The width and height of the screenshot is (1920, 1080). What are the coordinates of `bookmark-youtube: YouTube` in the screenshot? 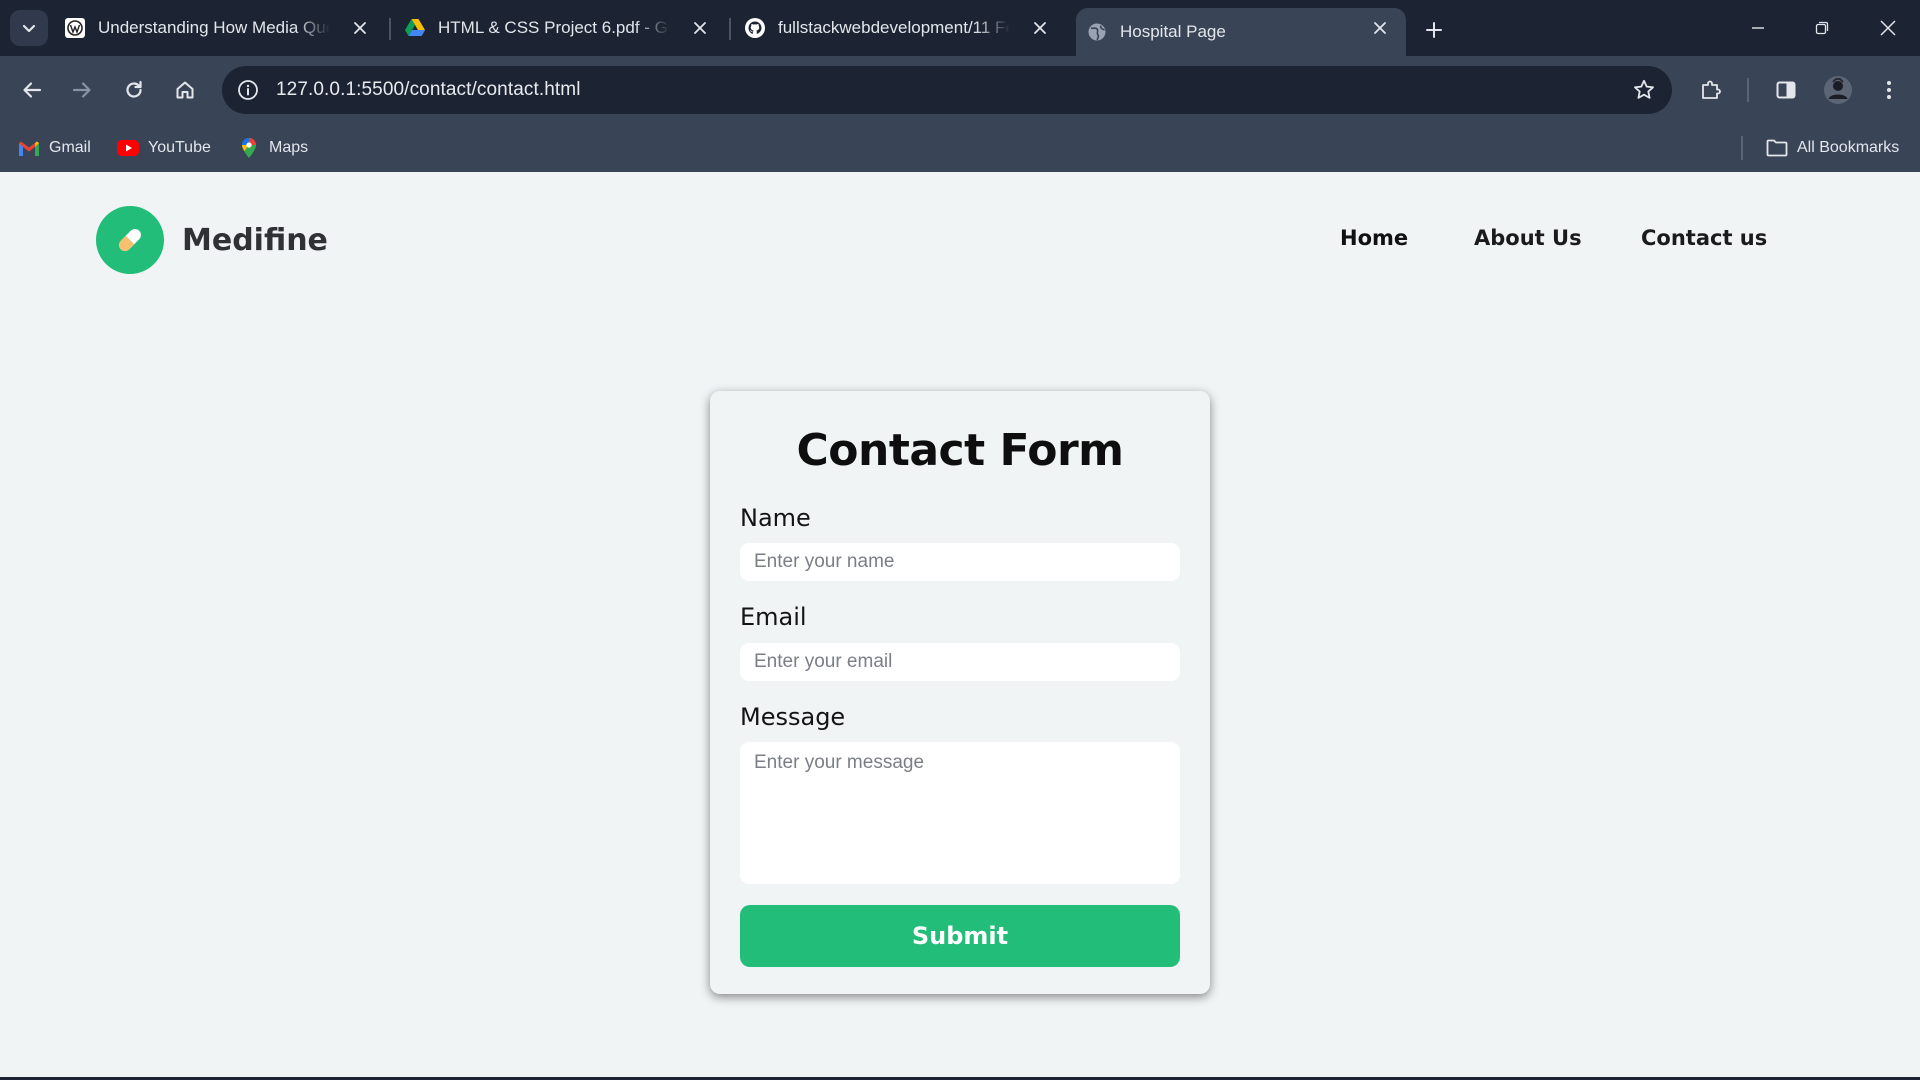 It's located at (164, 148).